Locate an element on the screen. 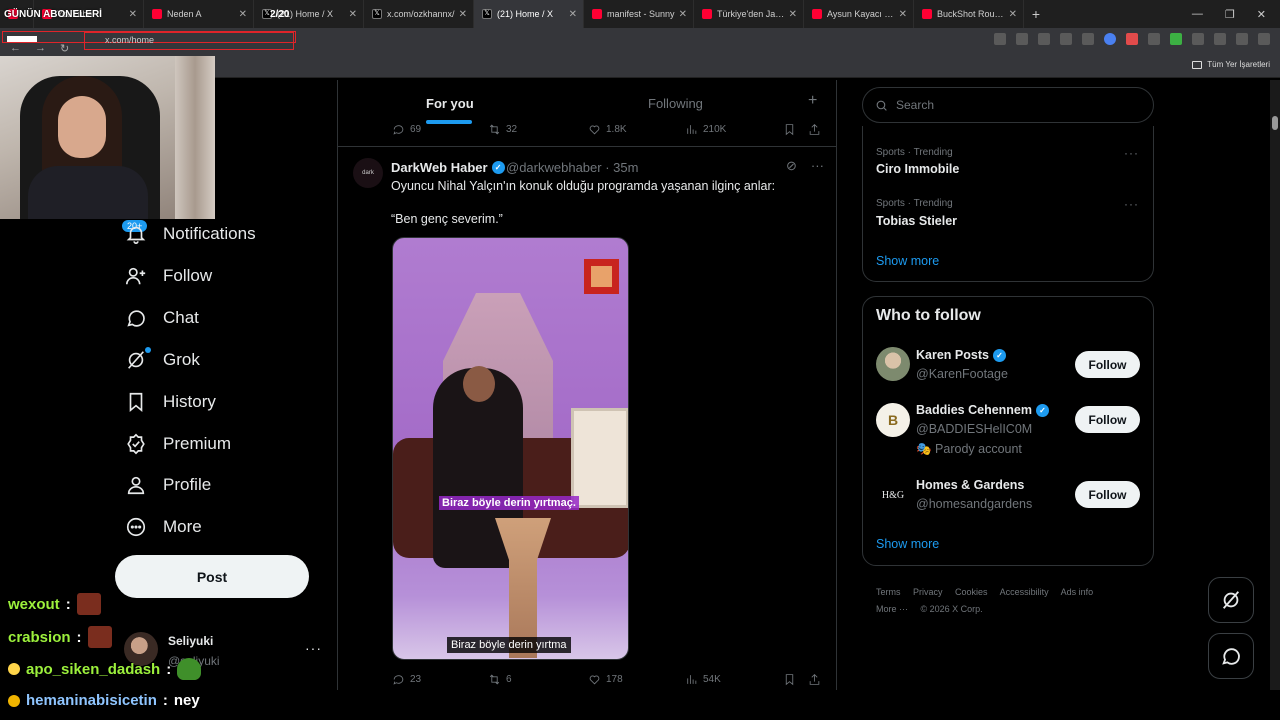  follow-suggestion-name: Homes & Gardens is located at coordinates (970, 485).